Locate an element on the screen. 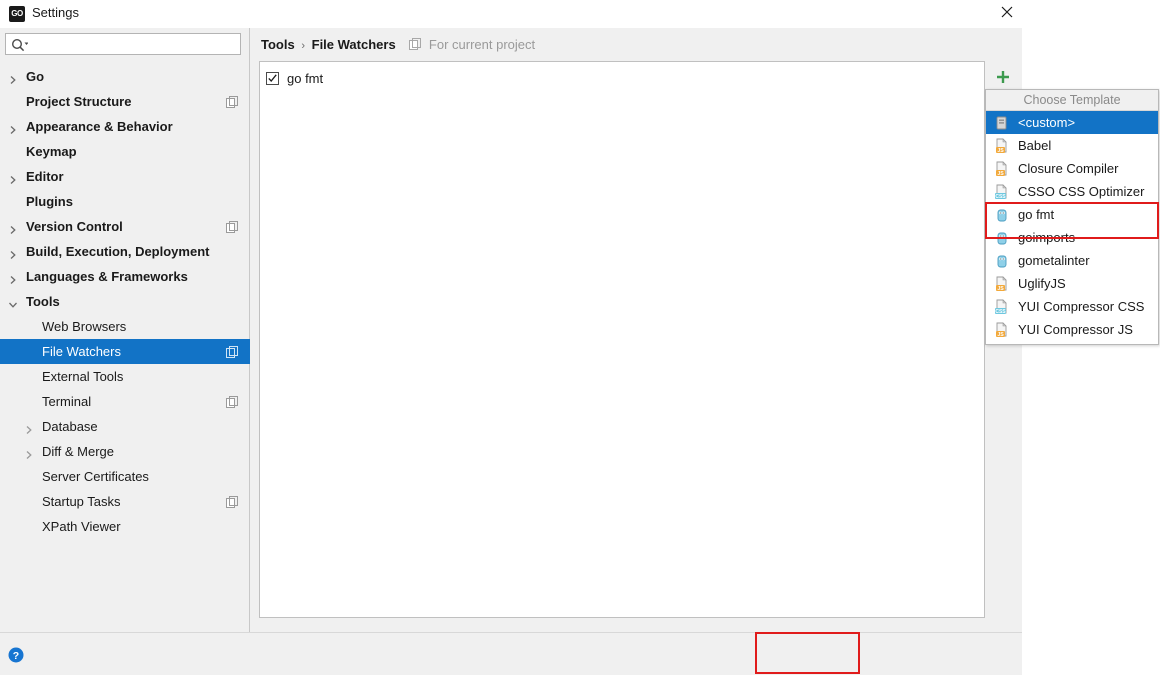  sidebar-item-editor: Editor is located at coordinates (125, 176).